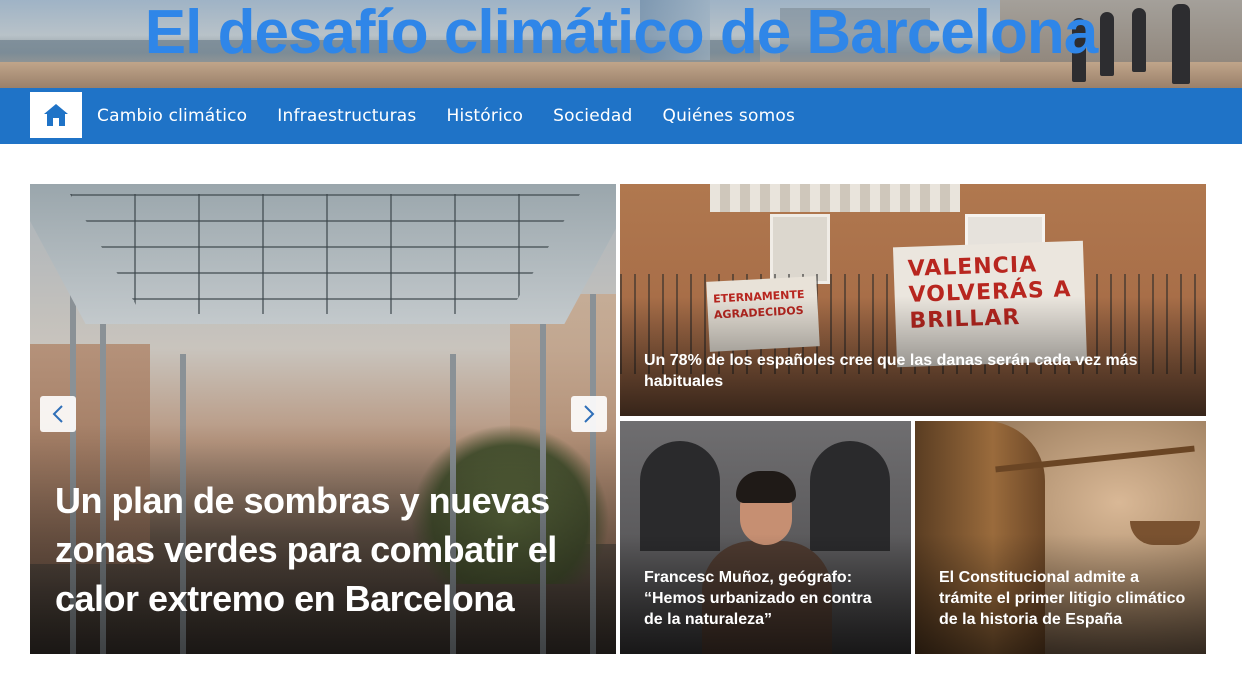 This screenshot has height=695, width=1242. I want to click on chevron-left-icon, so click(57, 414).